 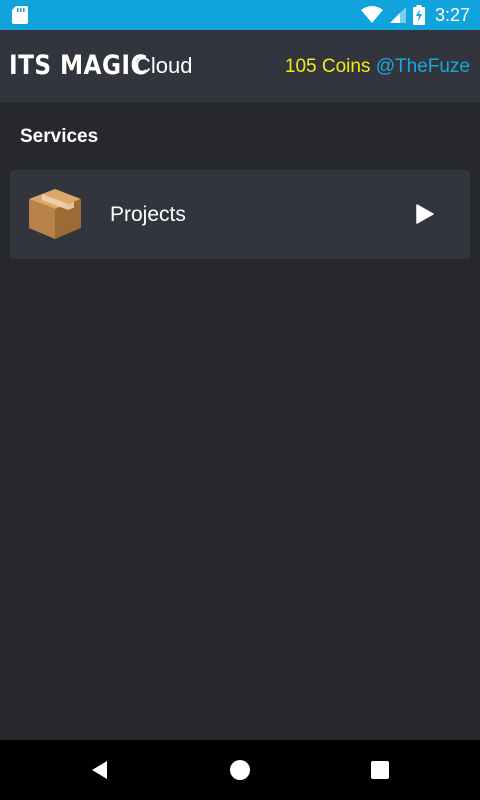 I want to click on sd-card-icon, so click(x=20, y=15).